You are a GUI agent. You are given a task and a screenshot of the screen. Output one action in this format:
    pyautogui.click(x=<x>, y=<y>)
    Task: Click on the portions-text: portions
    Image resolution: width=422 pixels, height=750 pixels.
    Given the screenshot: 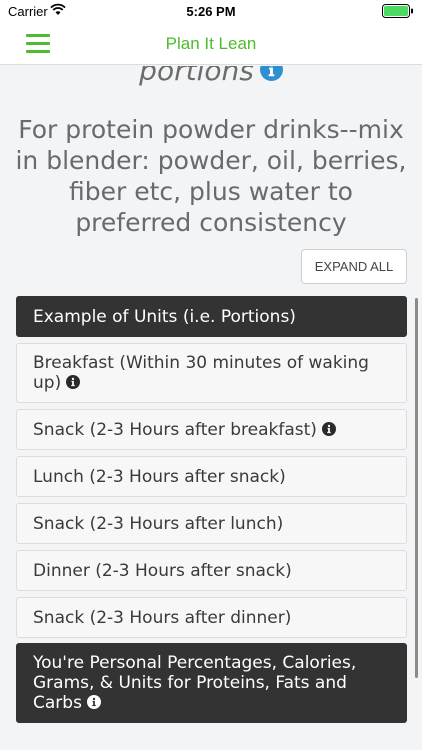 What is the action you would take?
    pyautogui.click(x=196, y=76)
    